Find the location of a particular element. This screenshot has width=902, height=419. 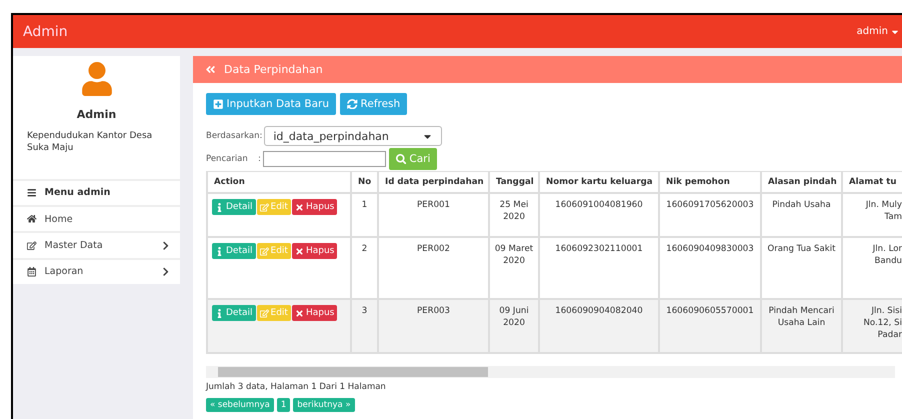

table-row: Detail Edit Hapus 3 PER003 09 Juni 2020 1606090904082040 1606090605570001 Pindah Mencari Usaha Lain Jln. Sisi No.12, Si Padar is located at coordinates (554, 326).